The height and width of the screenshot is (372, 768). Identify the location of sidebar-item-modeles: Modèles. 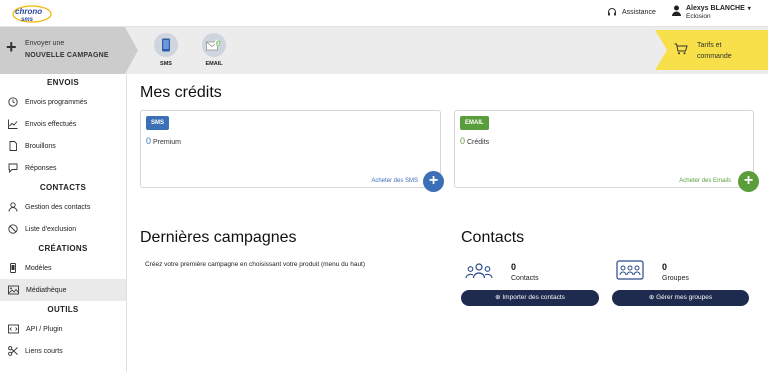
(63, 268).